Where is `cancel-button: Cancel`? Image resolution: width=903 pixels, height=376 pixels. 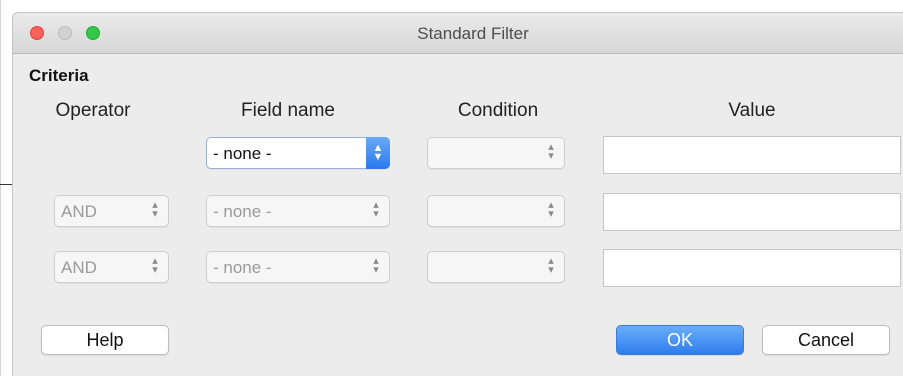 cancel-button: Cancel is located at coordinates (826, 340).